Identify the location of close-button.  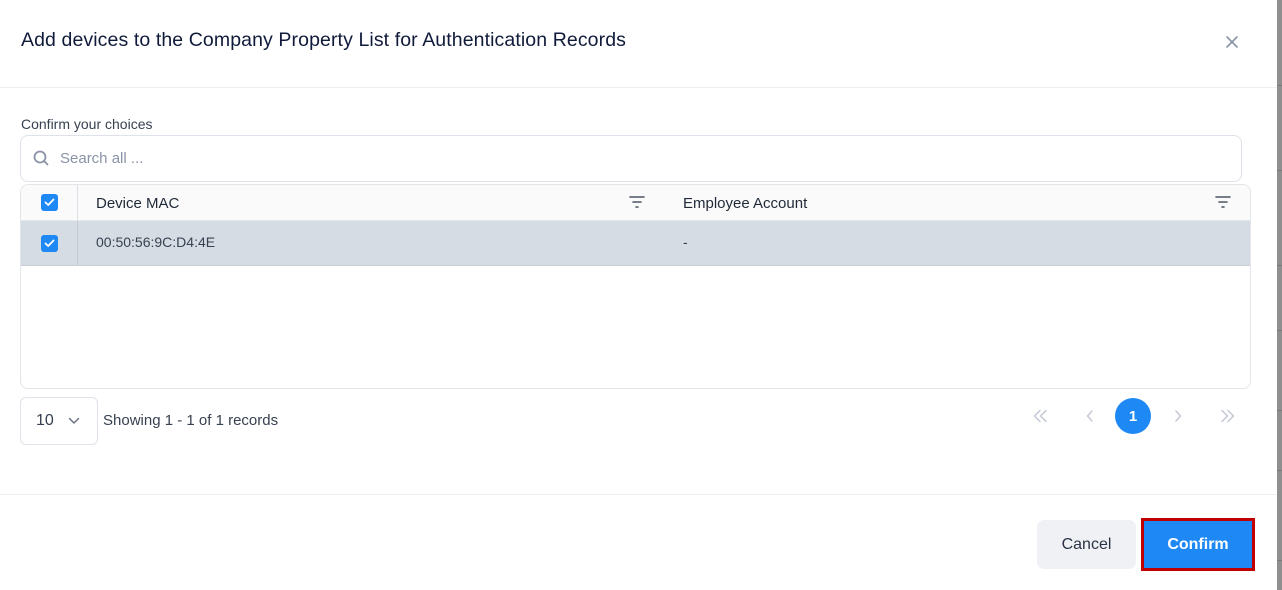
(1232, 42).